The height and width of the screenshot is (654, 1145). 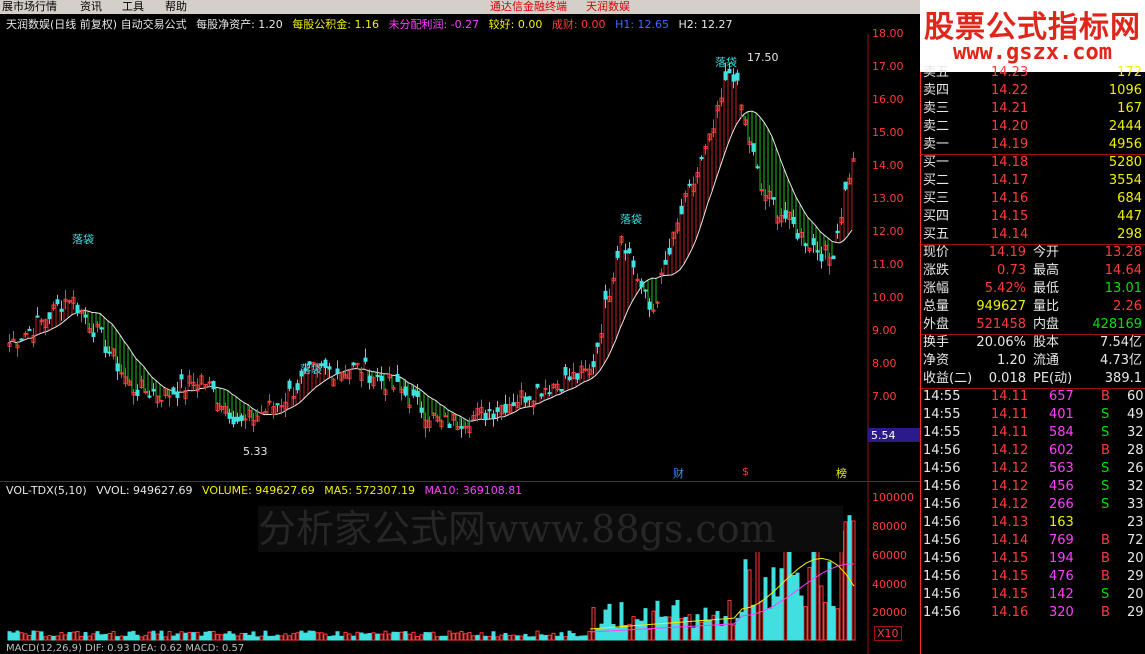 I want to click on vol-tick: 80000, so click(x=889, y=526).